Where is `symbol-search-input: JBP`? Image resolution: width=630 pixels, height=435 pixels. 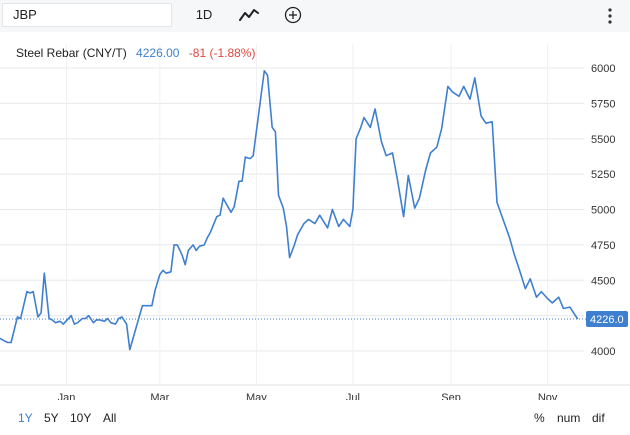 symbol-search-input: JBP is located at coordinates (87, 15).